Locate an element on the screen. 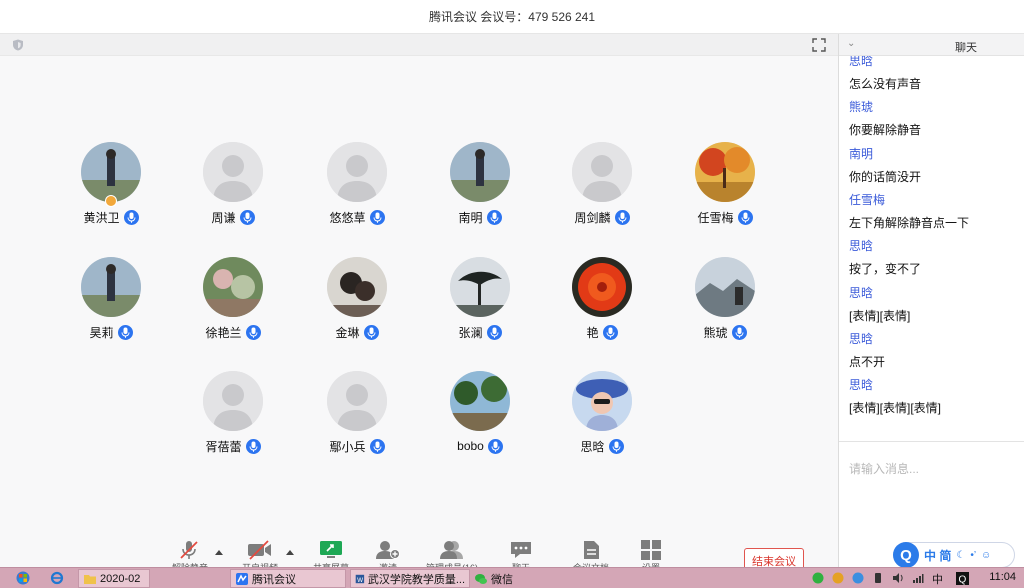  participant-name-row: 悠悠草 is located at coordinates (357, 217).